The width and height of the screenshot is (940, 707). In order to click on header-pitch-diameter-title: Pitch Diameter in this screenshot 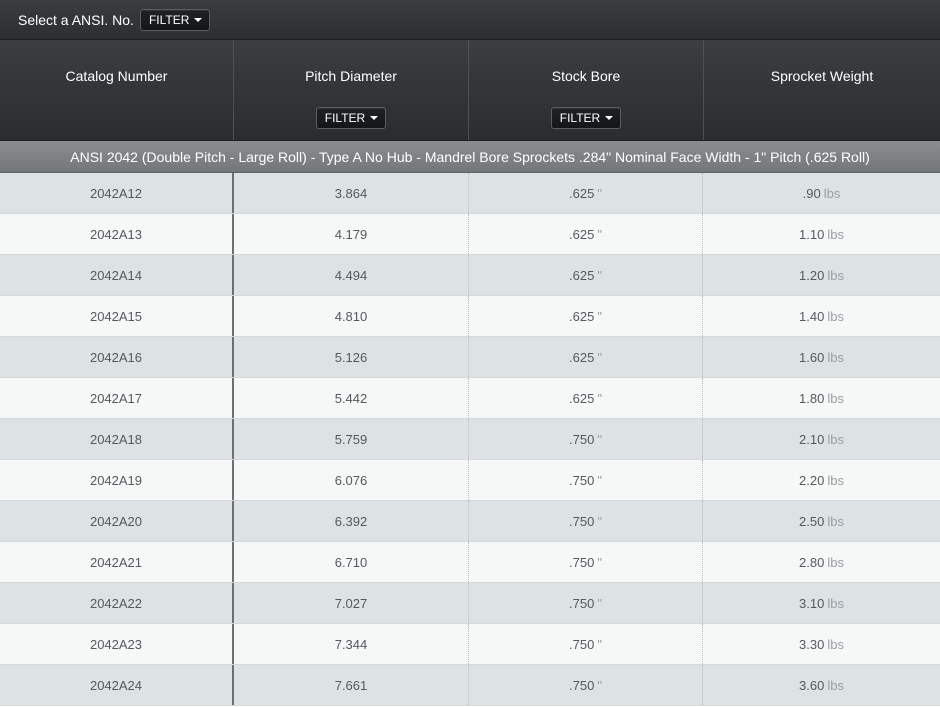, I will do `click(351, 76)`.